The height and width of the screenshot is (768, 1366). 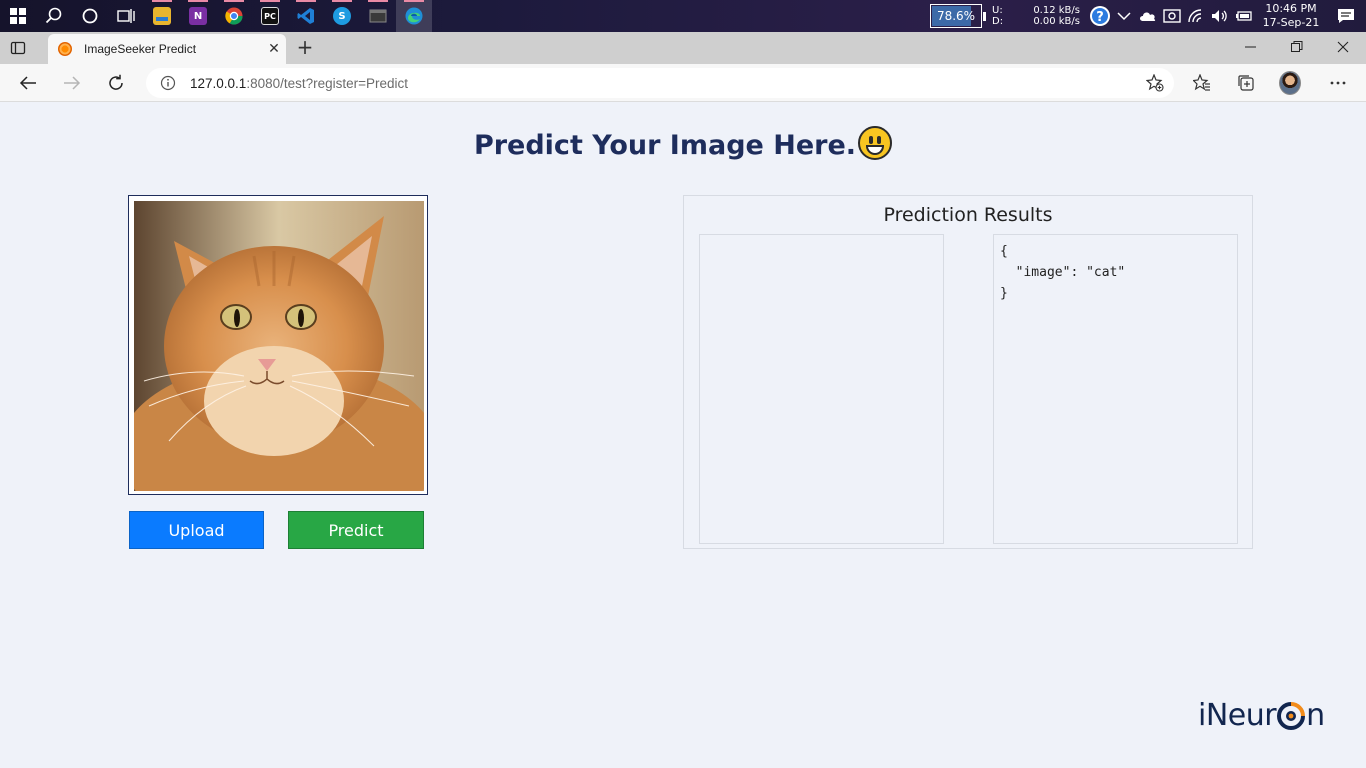 I want to click on browser-tab-active: ImageSeeker Predict ✕, so click(x=167, y=49).